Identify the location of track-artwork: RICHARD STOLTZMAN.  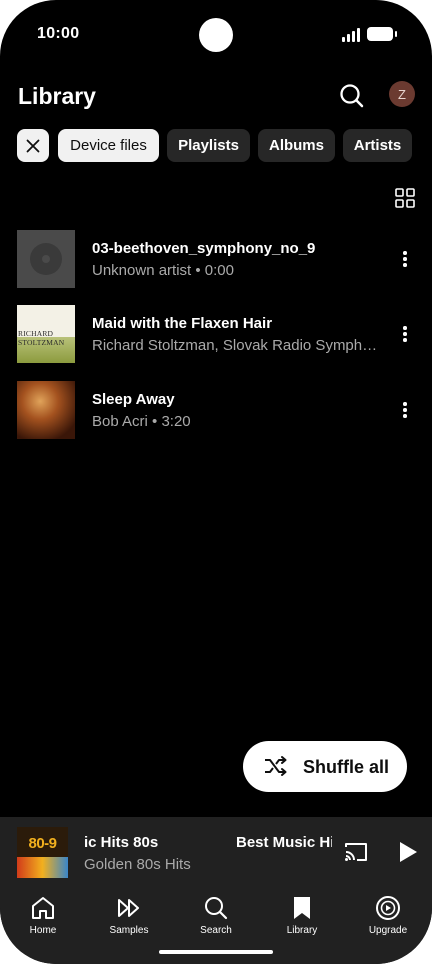
(46, 334).